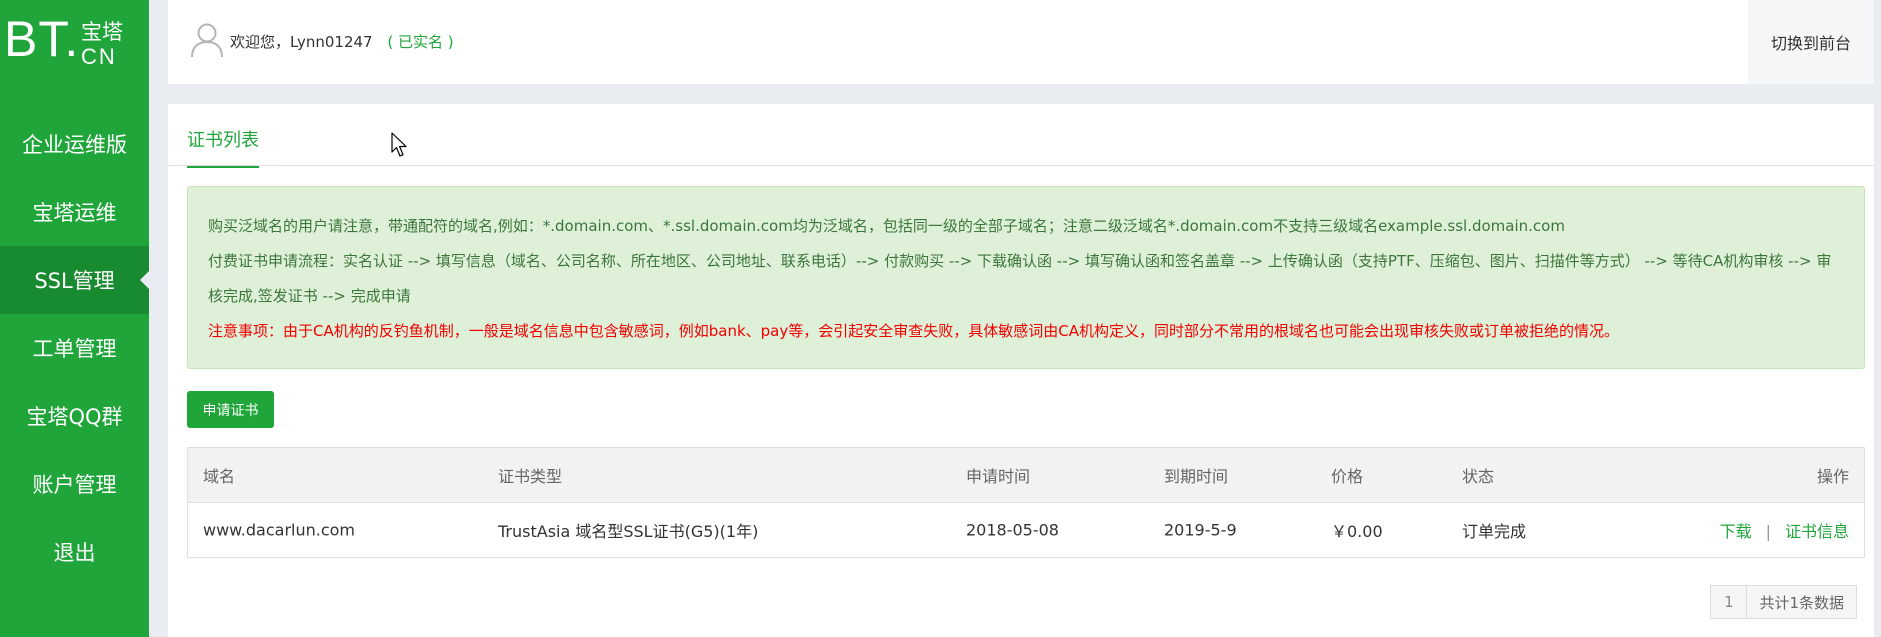  I want to click on bt-logo: BT. 宝塔 CN, so click(74, 45).